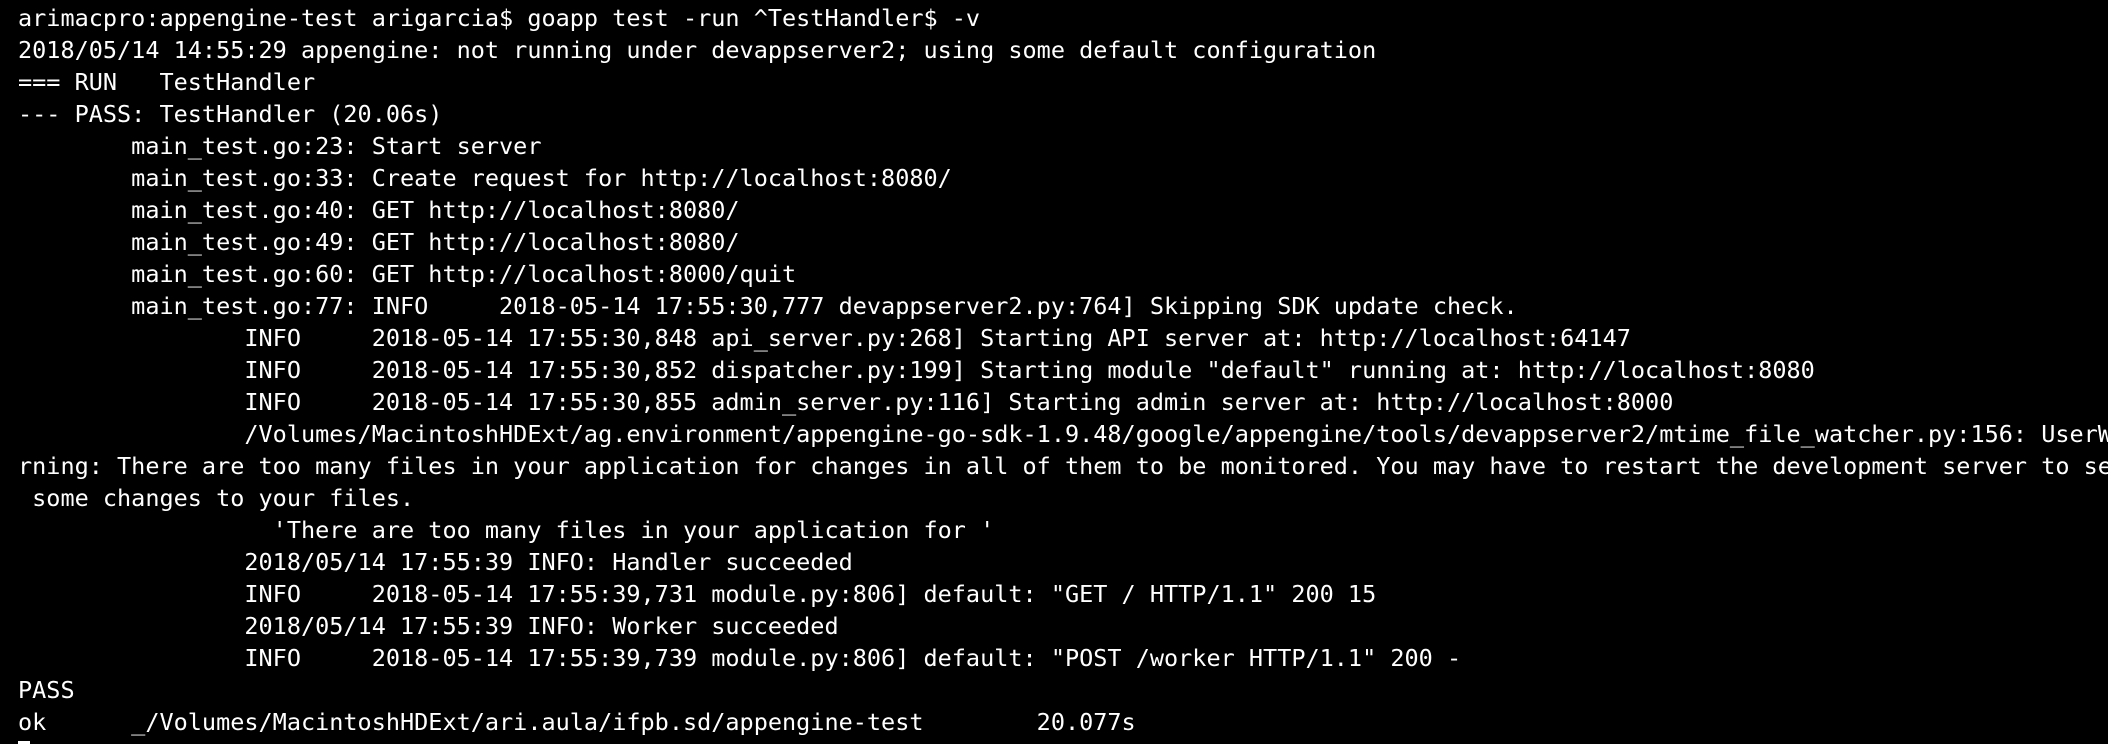 This screenshot has height=744, width=2108. I want to click on prompt-line, so click(1063, 741).